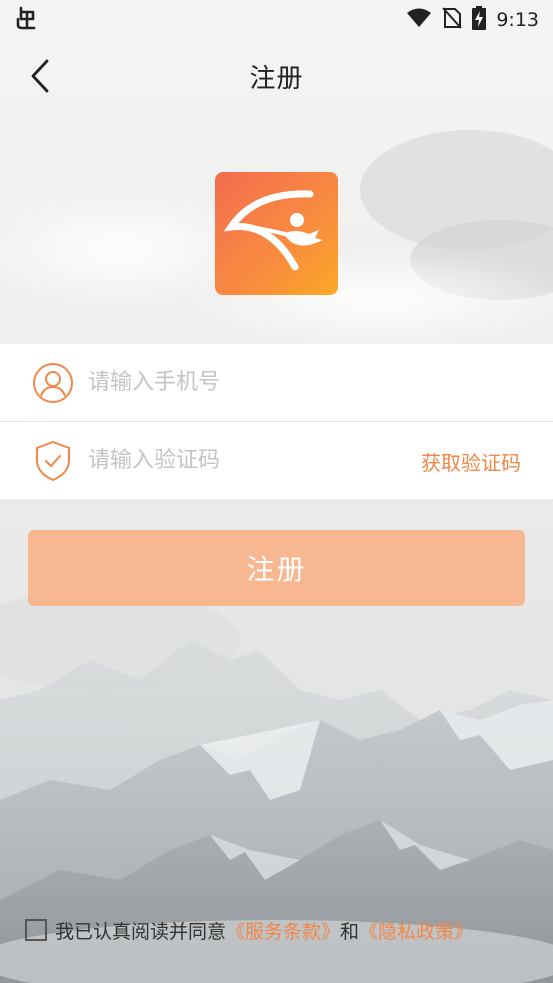 The width and height of the screenshot is (553, 983). I want to click on user-icon, so click(53, 383).